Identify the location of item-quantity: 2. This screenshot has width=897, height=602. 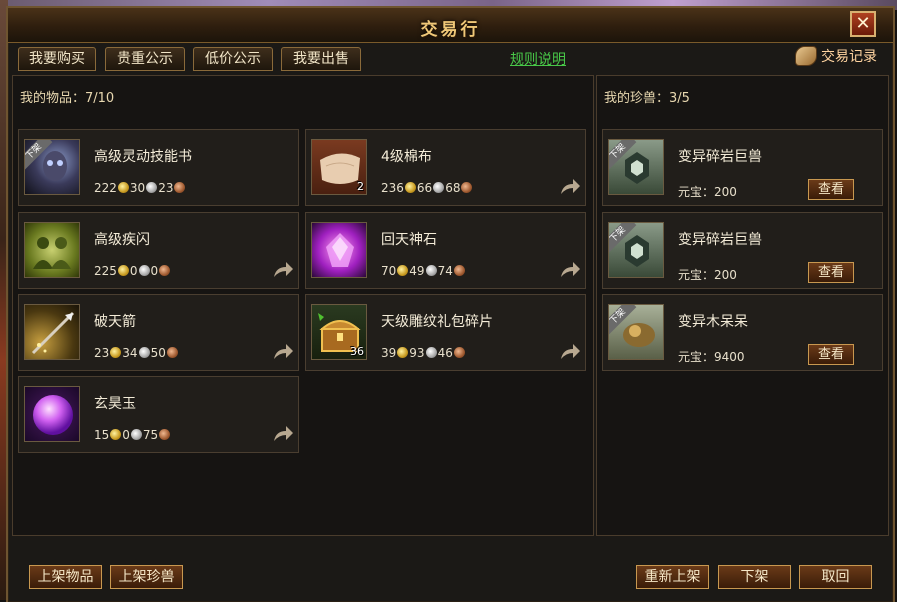
(360, 186).